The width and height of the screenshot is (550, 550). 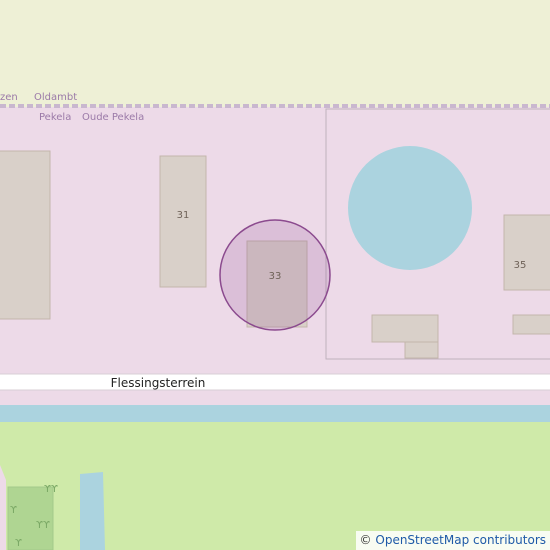 What do you see at coordinates (158, 383) in the screenshot?
I see `street-label: Flessingsterrein` at bounding box center [158, 383].